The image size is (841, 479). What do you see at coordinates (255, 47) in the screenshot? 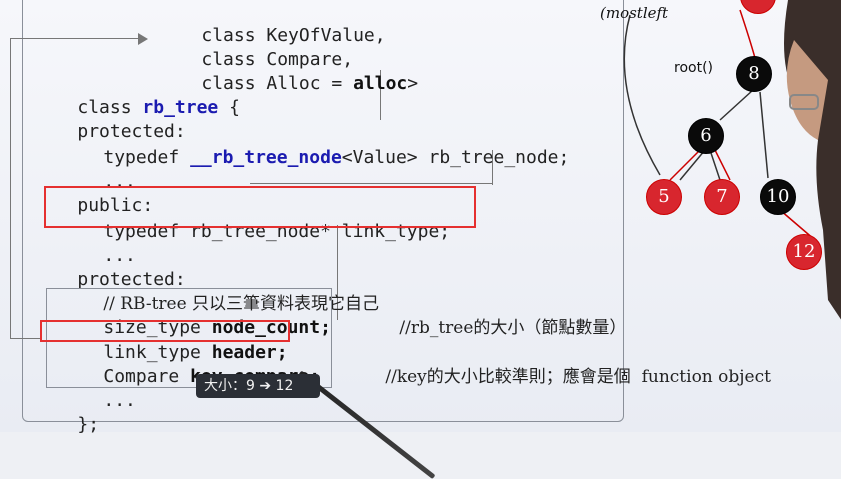
I see `code-line-2: class Compare,` at bounding box center [255, 47].